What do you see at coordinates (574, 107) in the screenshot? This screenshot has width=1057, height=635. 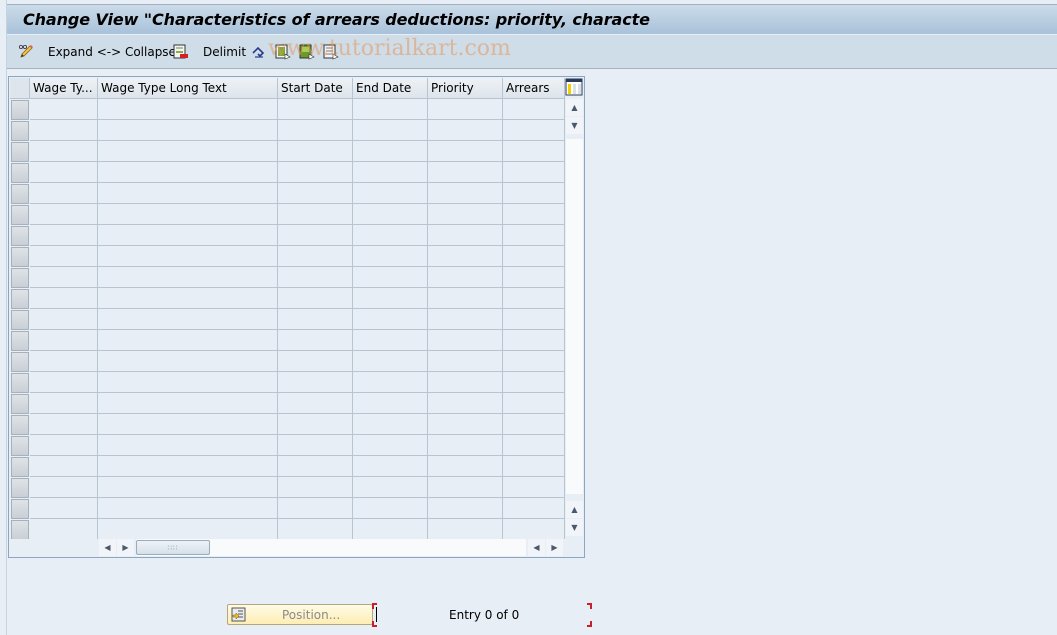 I see `scroll-up-button: ▲` at bounding box center [574, 107].